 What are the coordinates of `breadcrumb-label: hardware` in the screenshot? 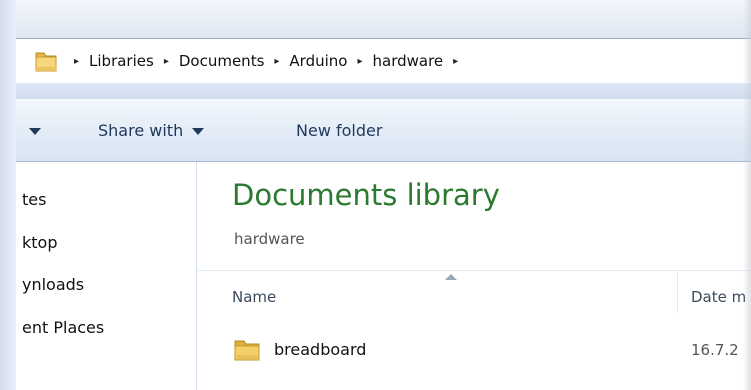 It's located at (408, 61).